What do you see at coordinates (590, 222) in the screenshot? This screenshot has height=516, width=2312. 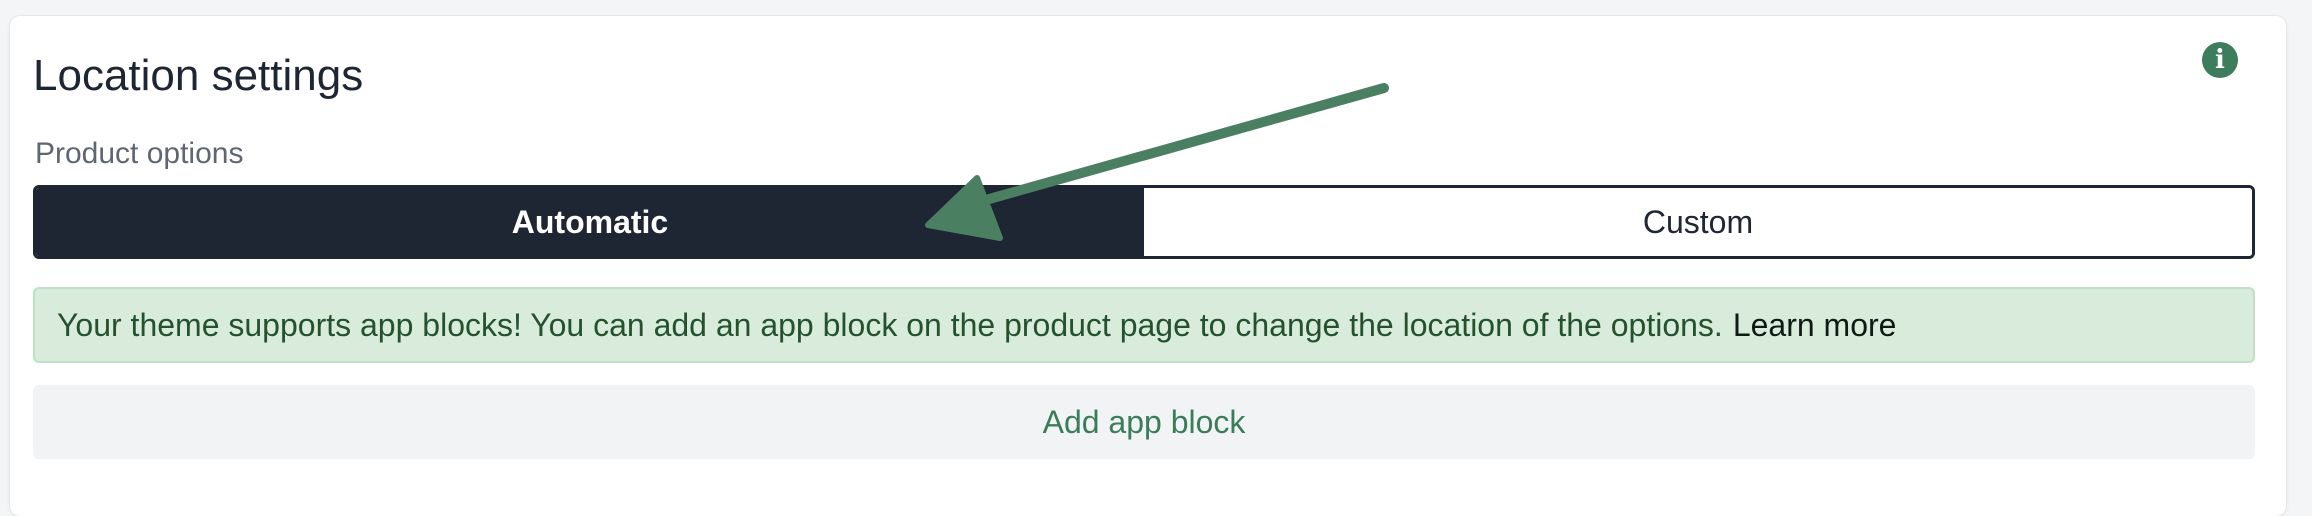 I see `option-automatic-button: Automatic` at bounding box center [590, 222].